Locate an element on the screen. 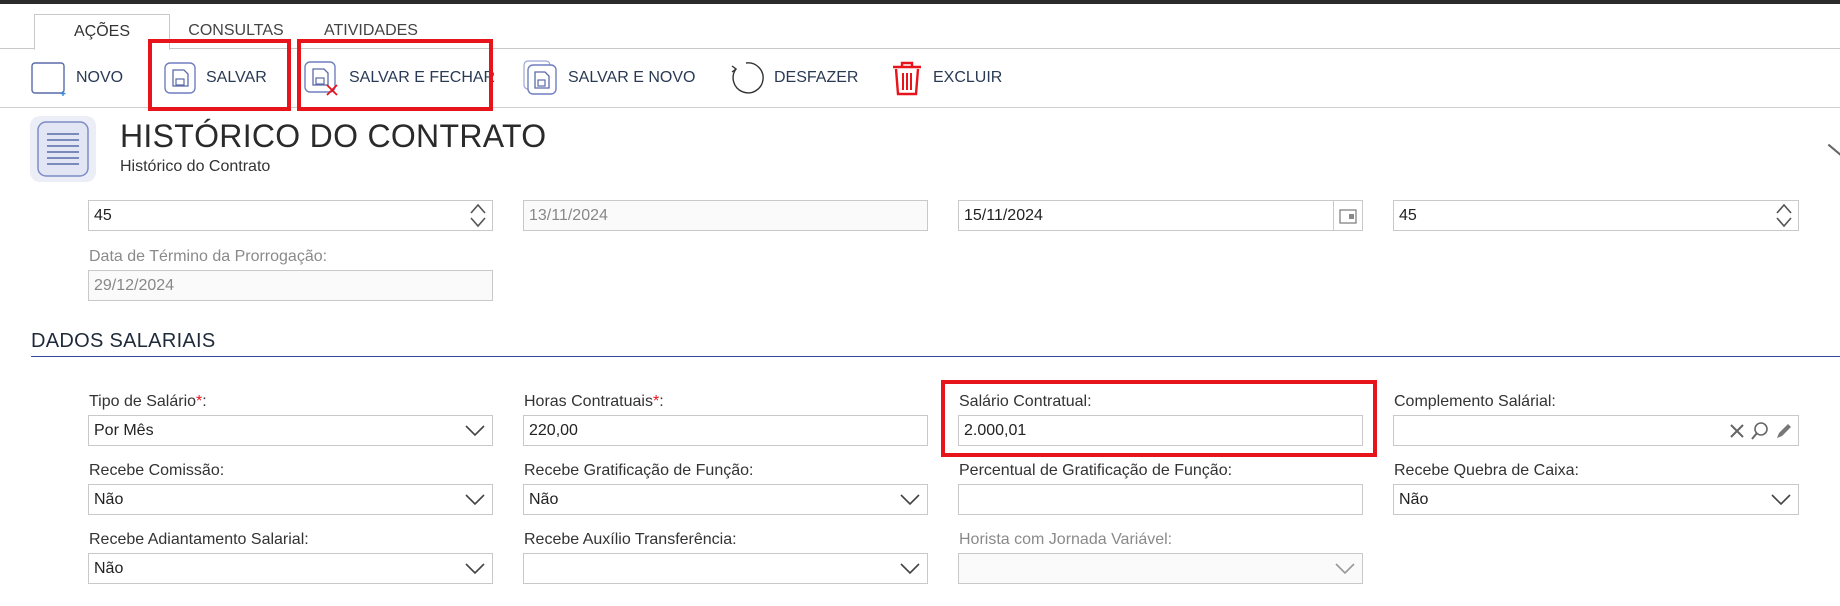 The height and width of the screenshot is (606, 1840). recebe-comissao-value: Não is located at coordinates (109, 499).